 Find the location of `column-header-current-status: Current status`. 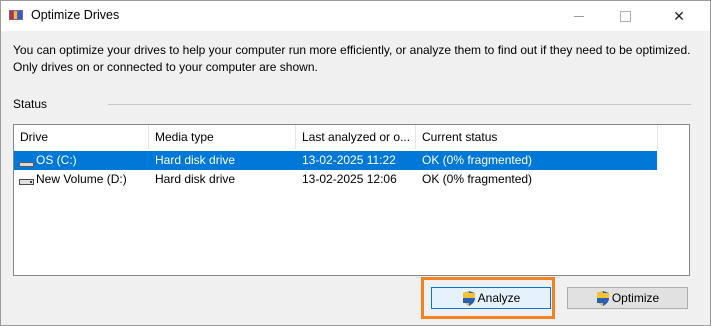

column-header-current-status: Current status is located at coordinates (537, 137).